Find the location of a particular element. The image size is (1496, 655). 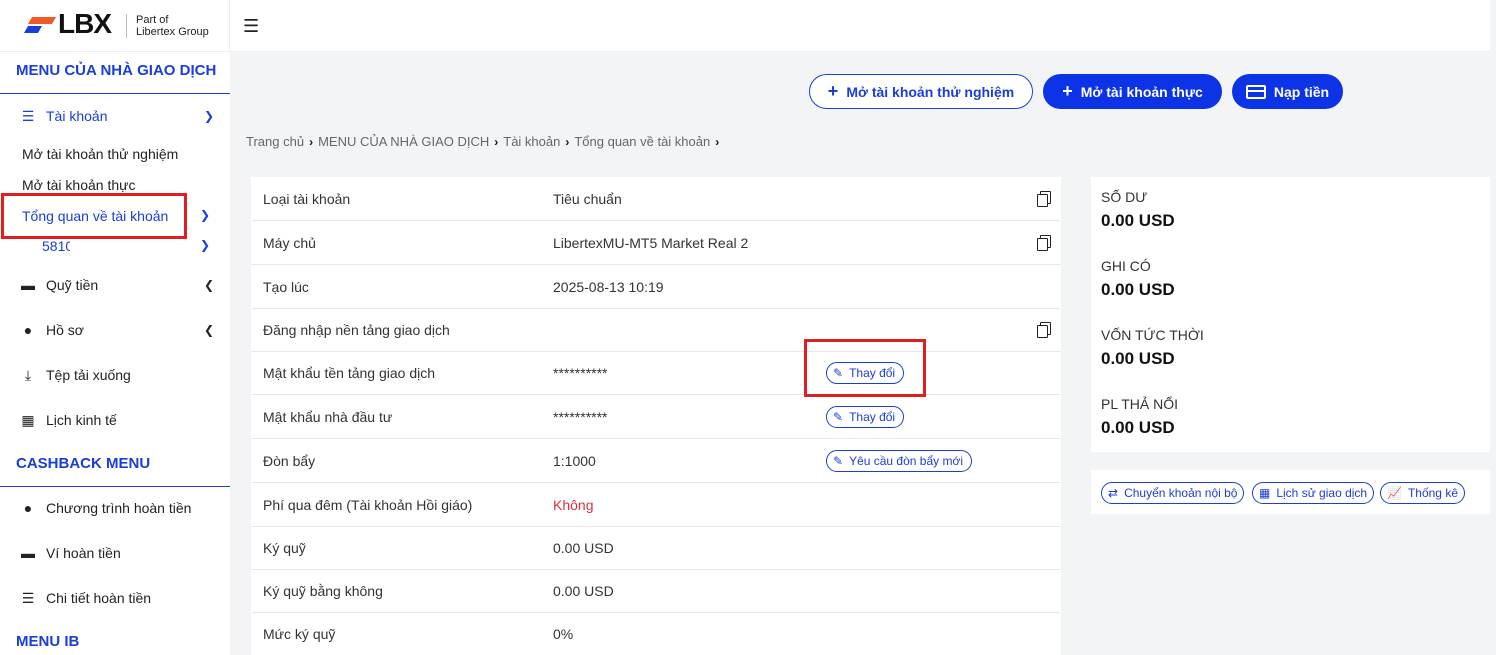

statistics-button: 📈 Thống kê is located at coordinates (1422, 493).